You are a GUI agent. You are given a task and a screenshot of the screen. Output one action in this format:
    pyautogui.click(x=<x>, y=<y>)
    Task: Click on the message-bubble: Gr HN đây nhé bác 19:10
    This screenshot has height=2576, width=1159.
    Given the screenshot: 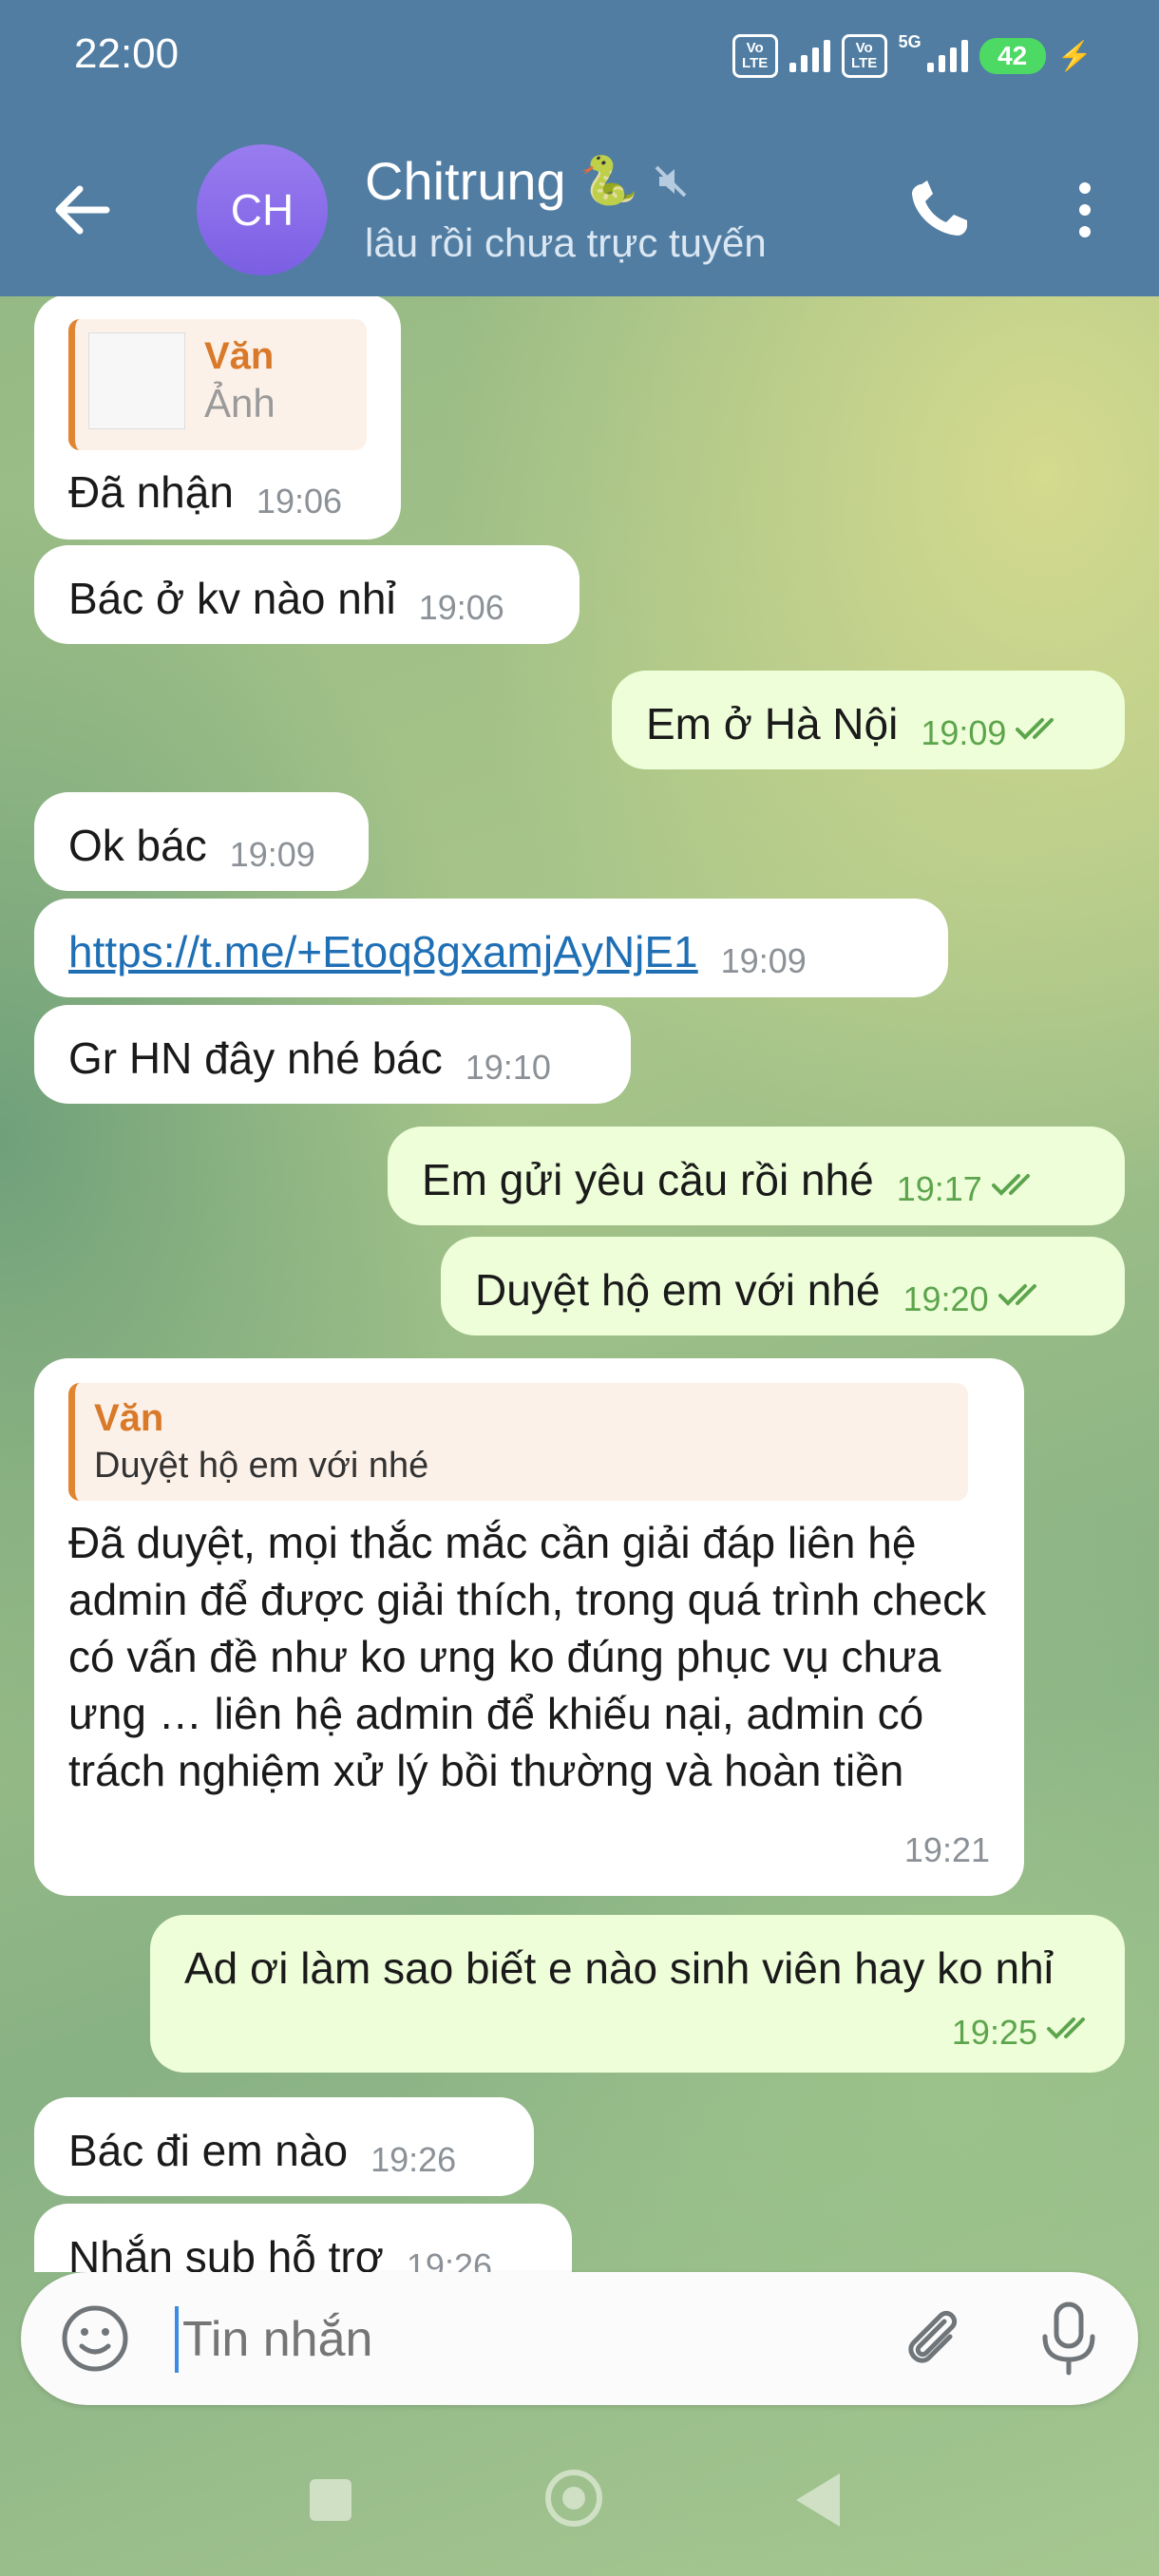 What is the action you would take?
    pyautogui.click(x=332, y=1054)
    